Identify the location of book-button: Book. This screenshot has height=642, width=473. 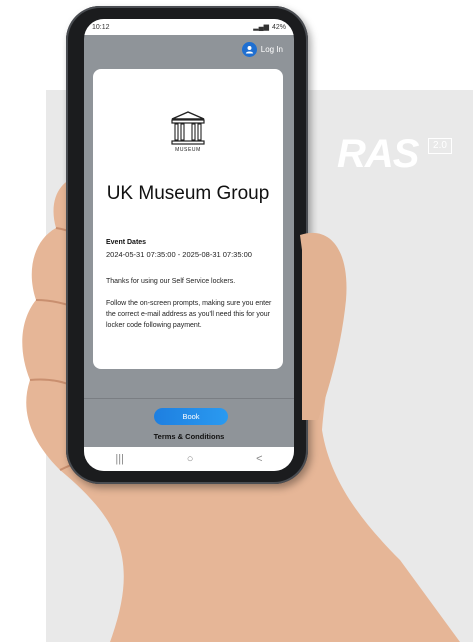
(191, 416).